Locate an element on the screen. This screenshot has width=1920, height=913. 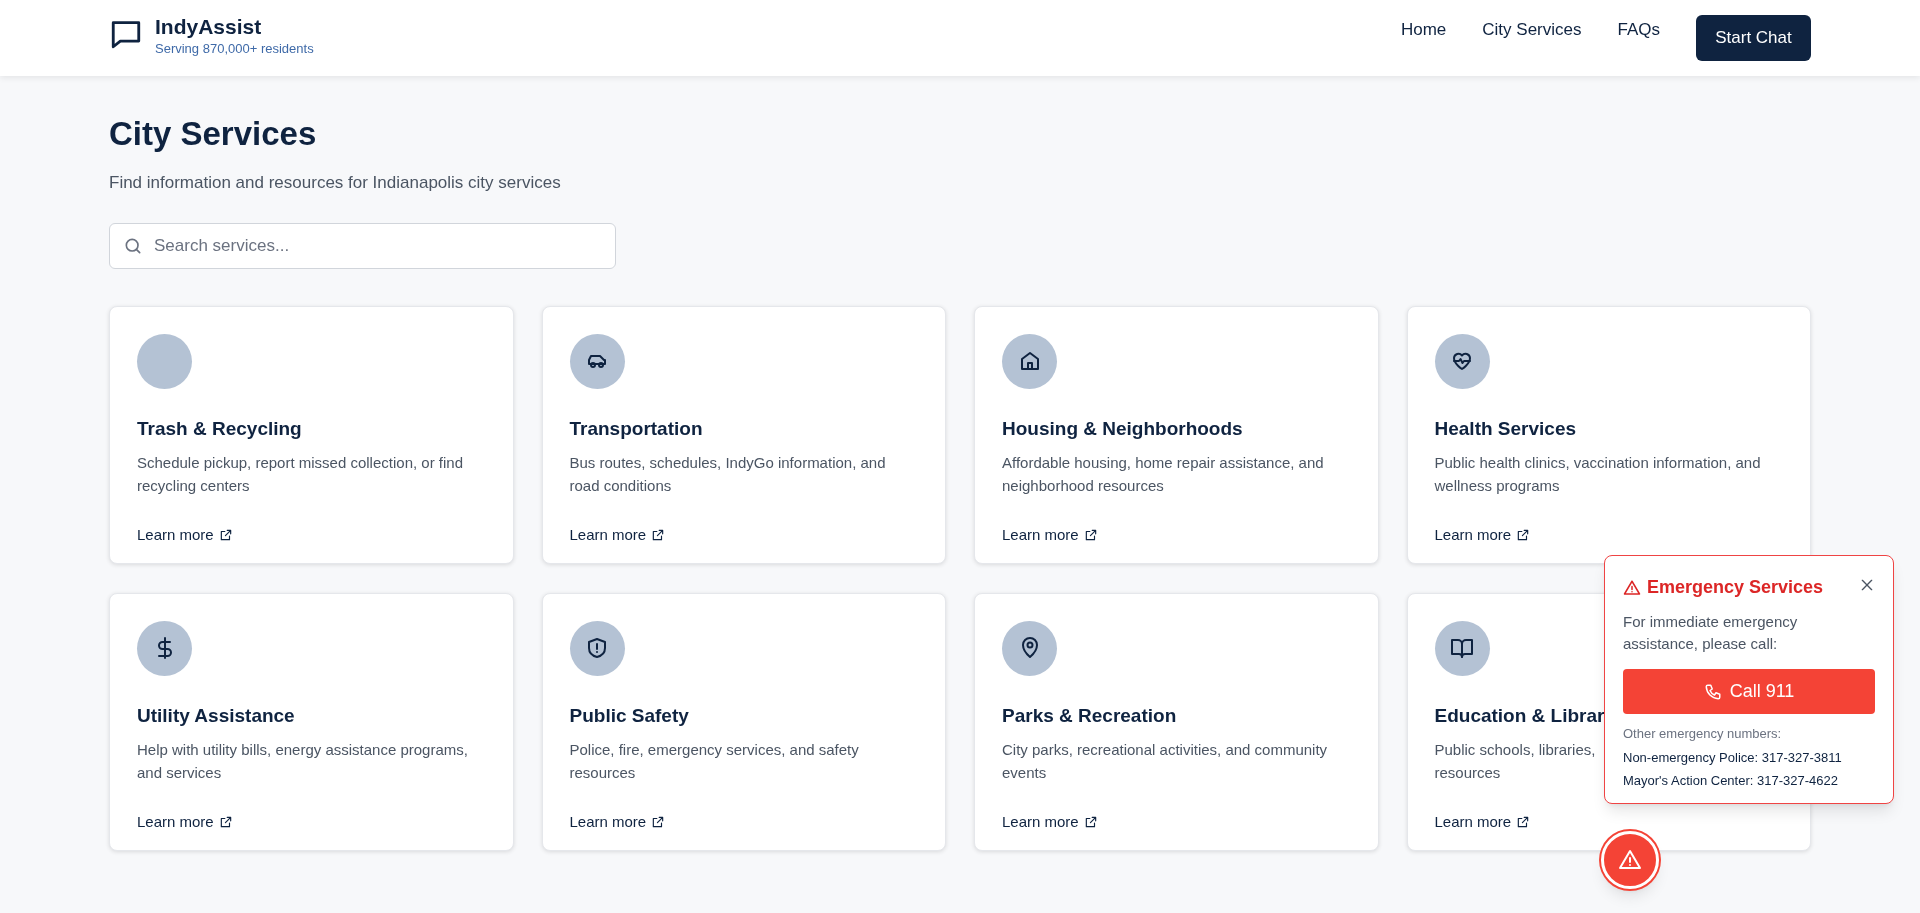
service-title: Housing & Neighborhoods is located at coordinates (1123, 428).